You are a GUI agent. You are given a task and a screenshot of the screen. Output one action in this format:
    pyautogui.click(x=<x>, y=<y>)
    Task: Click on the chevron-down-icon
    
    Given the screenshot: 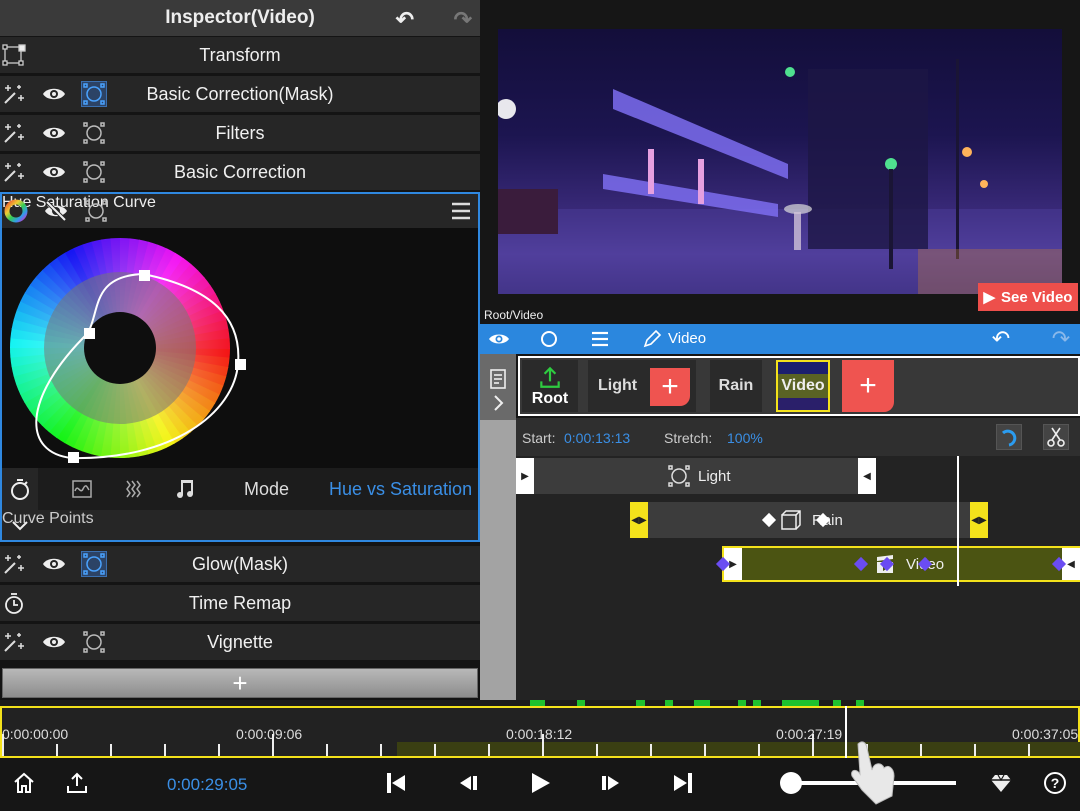 What is the action you would take?
    pyautogui.click(x=20, y=525)
    